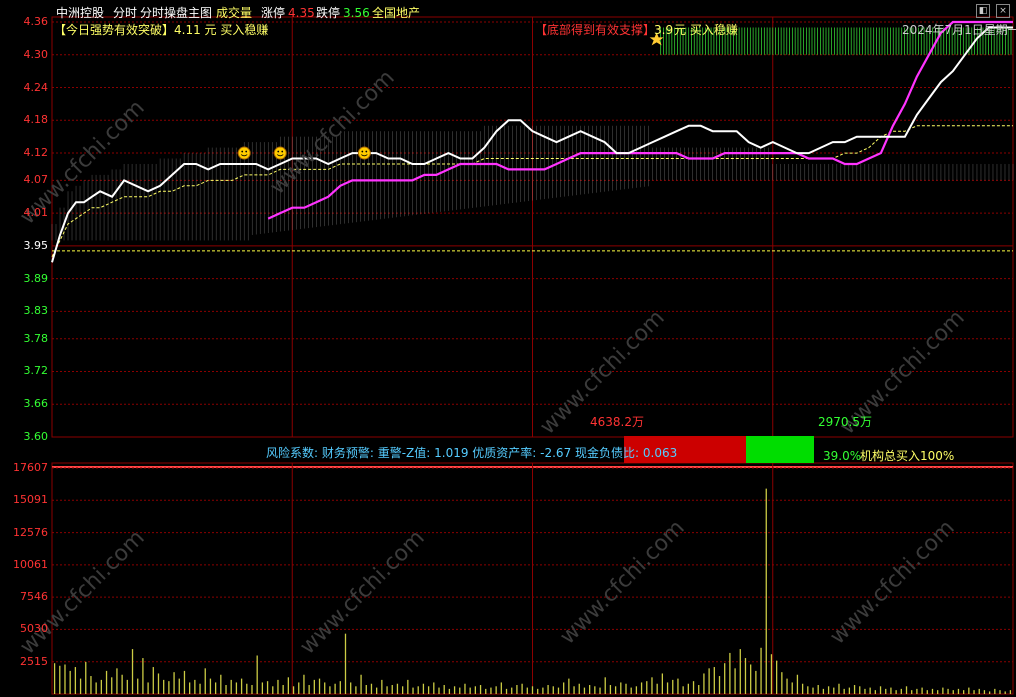 This screenshot has width=1016, height=697. I want to click on buy-bar, so click(780, 449).